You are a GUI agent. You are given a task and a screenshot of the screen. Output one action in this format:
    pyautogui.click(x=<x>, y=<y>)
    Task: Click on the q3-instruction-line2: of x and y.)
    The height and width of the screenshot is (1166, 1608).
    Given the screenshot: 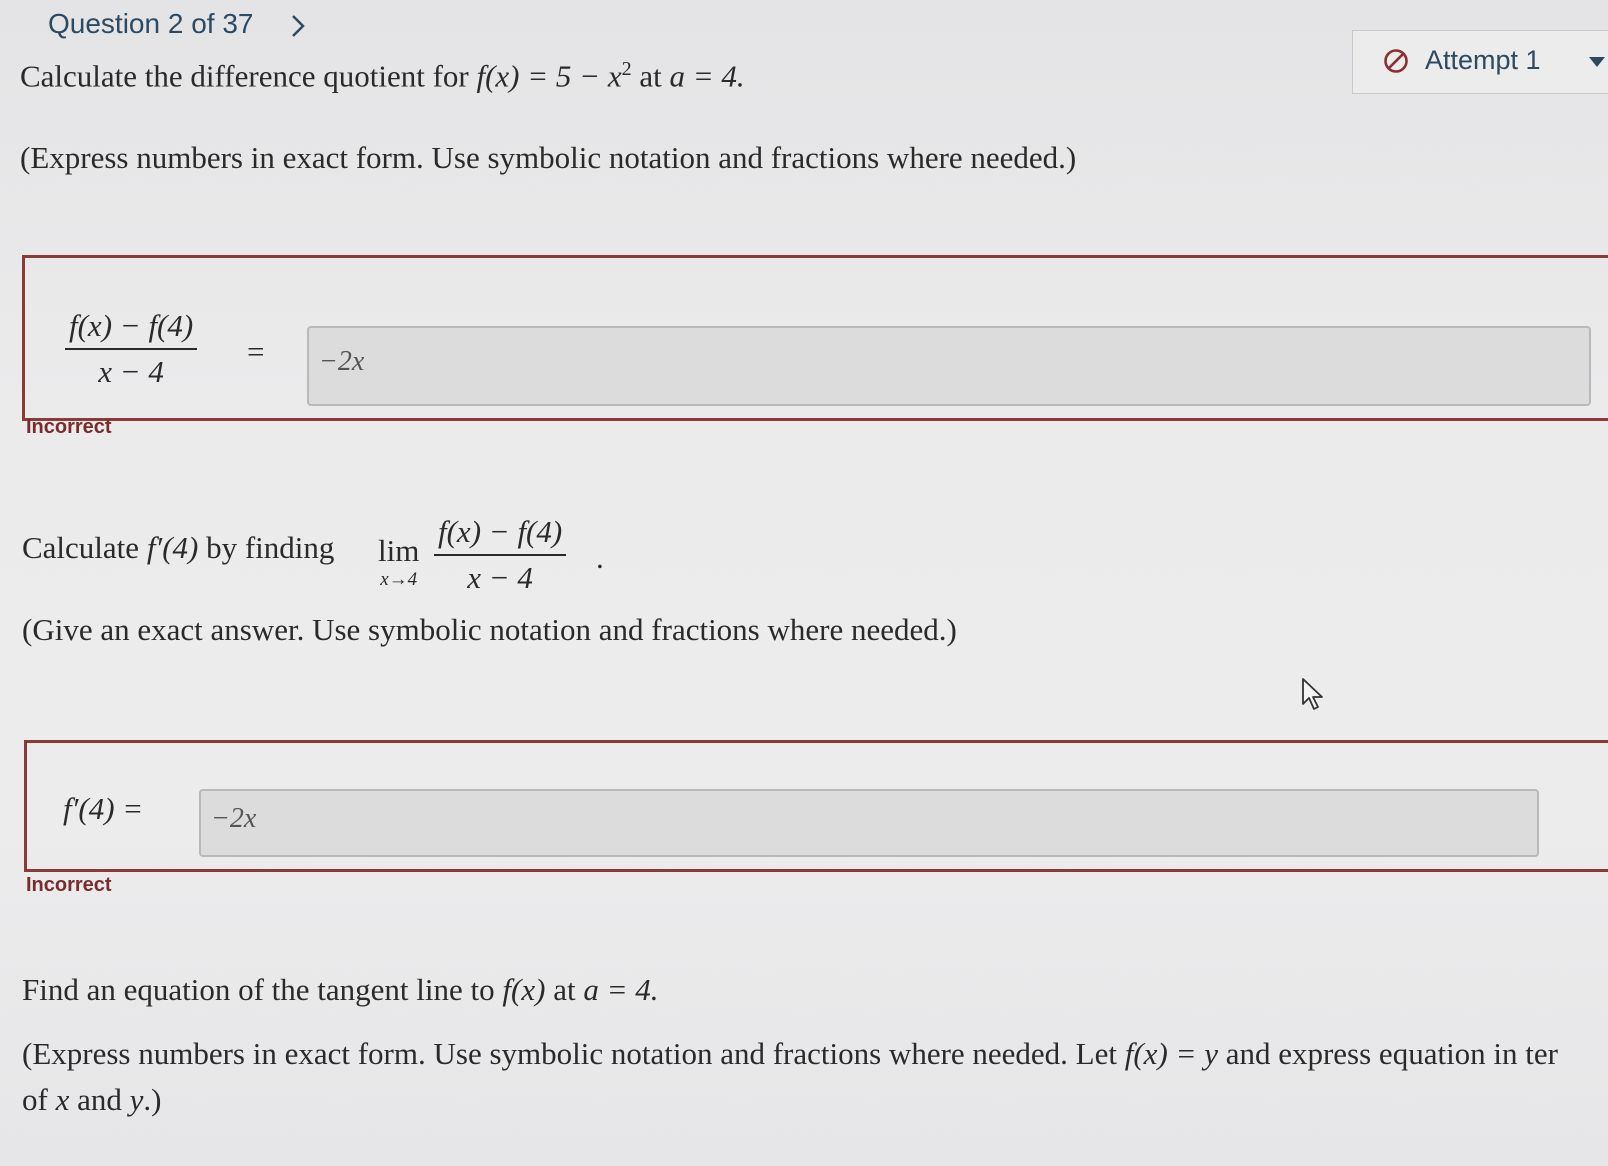 What is the action you would take?
    pyautogui.click(x=91, y=1100)
    